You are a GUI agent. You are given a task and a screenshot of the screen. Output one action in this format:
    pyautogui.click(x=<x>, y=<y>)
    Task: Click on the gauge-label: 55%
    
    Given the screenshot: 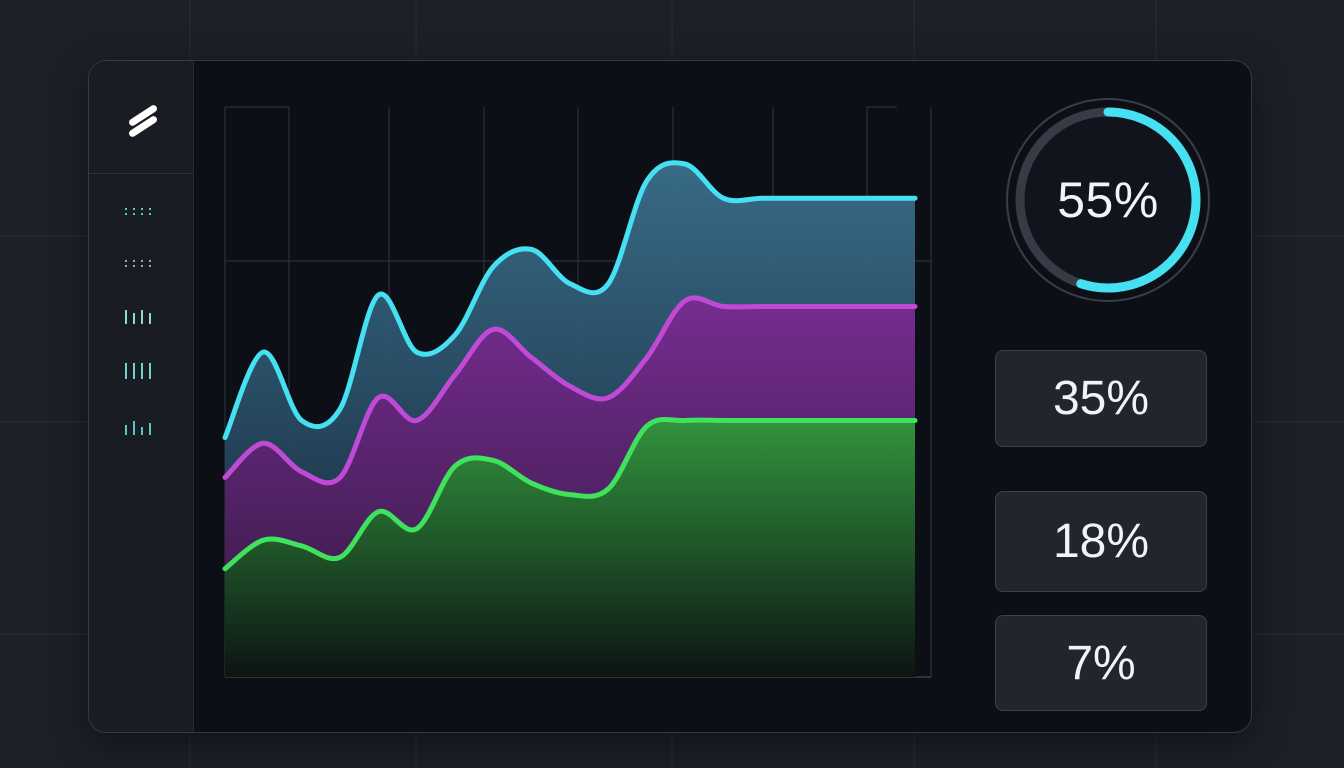 What is the action you would take?
    pyautogui.click(x=1108, y=200)
    